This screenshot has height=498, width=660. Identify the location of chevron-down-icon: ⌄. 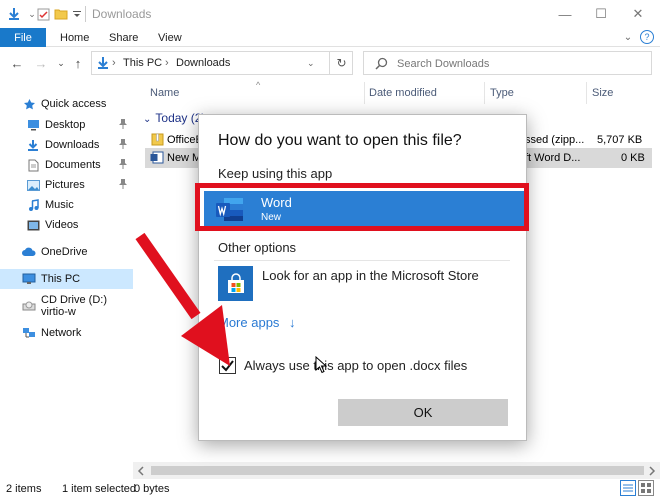
(147, 119).